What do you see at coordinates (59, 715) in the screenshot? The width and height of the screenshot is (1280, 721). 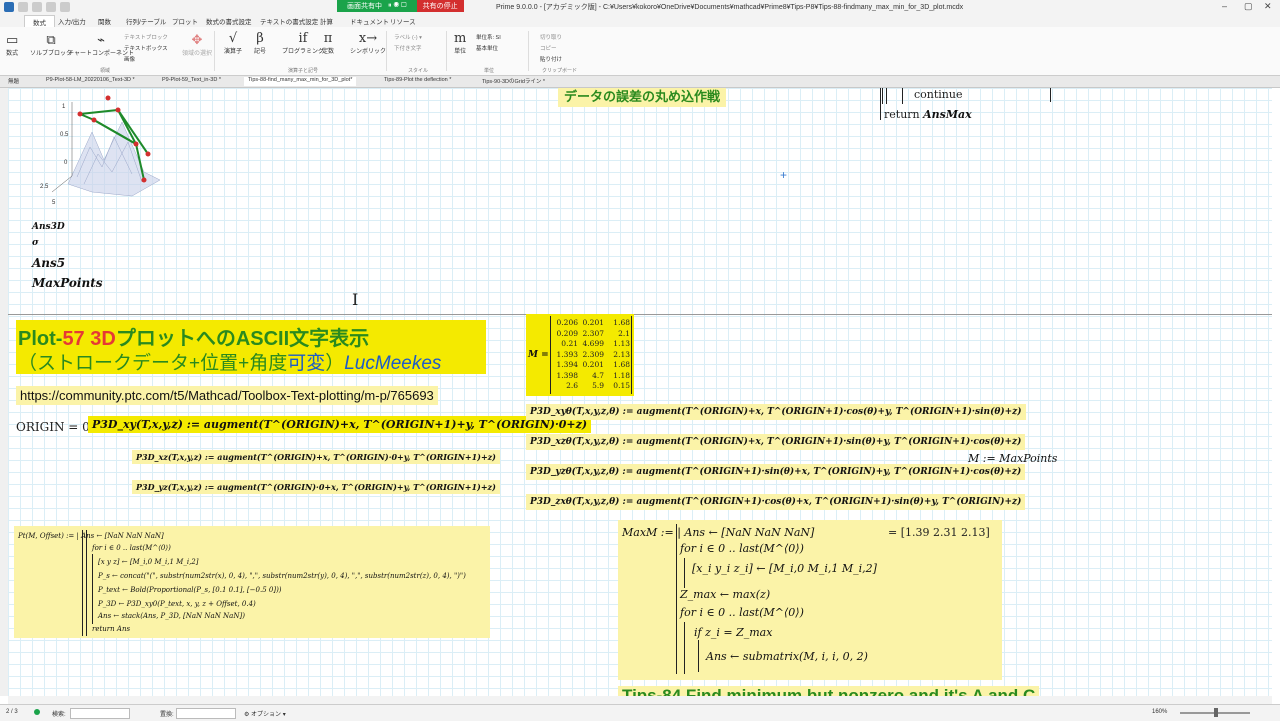 I see `search-label: 検索:` at bounding box center [59, 715].